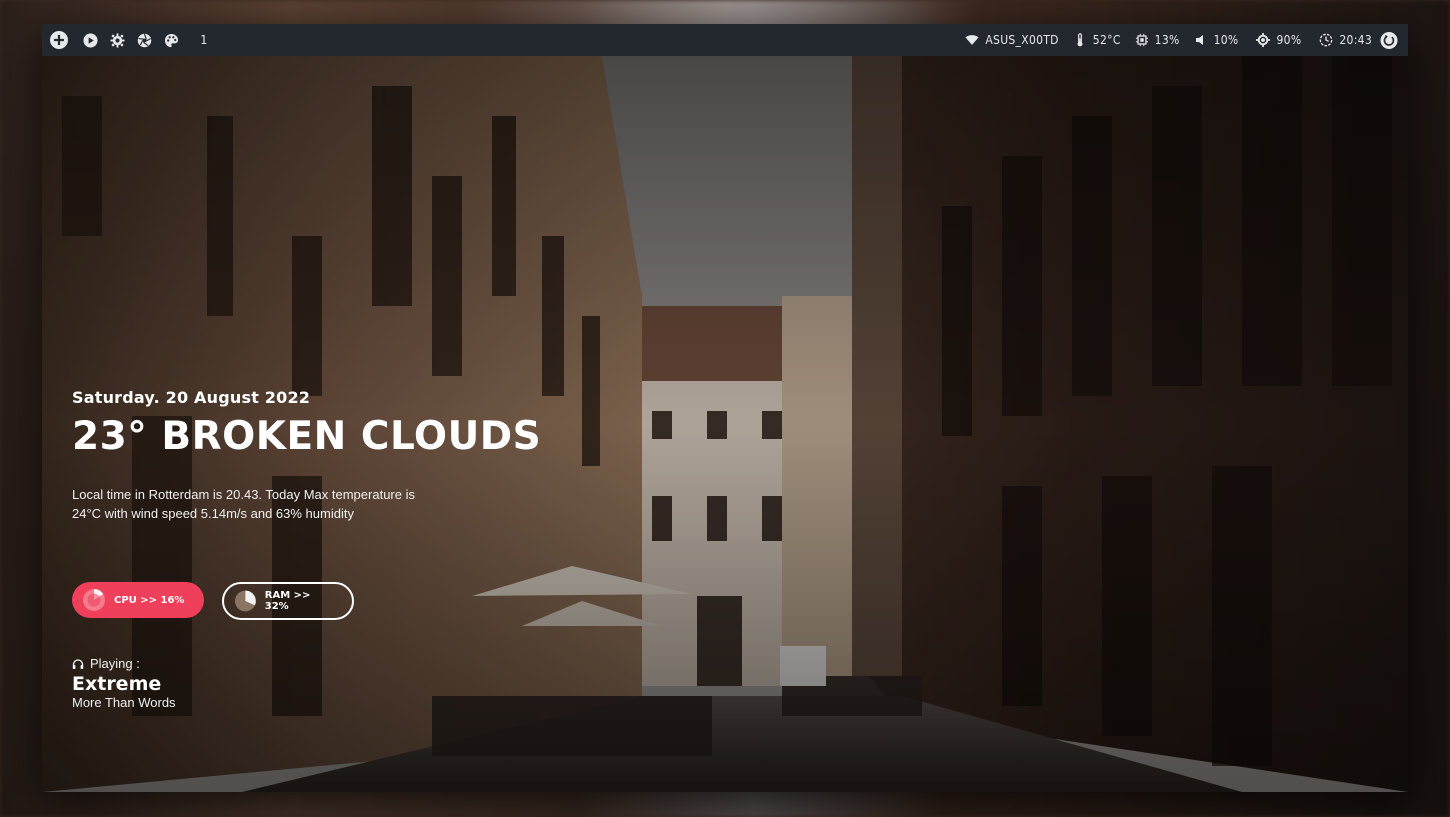 This screenshot has width=1450, height=817. I want to click on now-playing: Playing : Extreme More Than Words, so click(222, 683).